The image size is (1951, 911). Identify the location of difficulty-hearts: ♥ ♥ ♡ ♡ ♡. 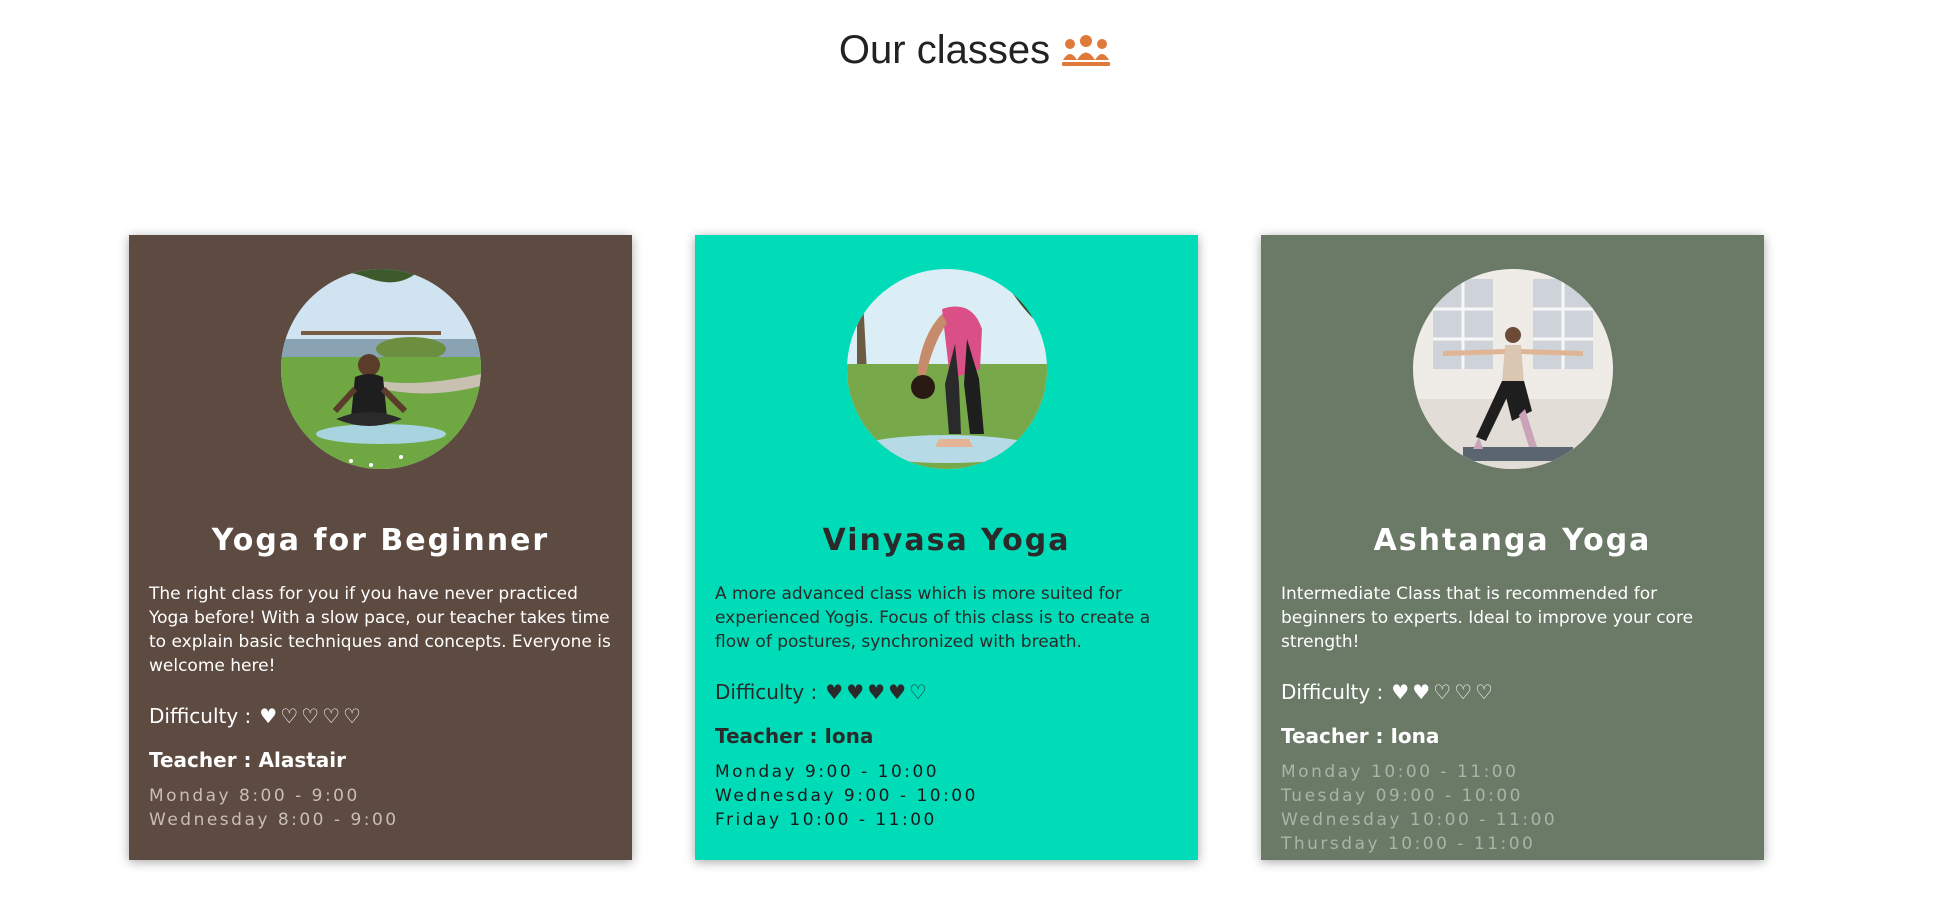
(1442, 692).